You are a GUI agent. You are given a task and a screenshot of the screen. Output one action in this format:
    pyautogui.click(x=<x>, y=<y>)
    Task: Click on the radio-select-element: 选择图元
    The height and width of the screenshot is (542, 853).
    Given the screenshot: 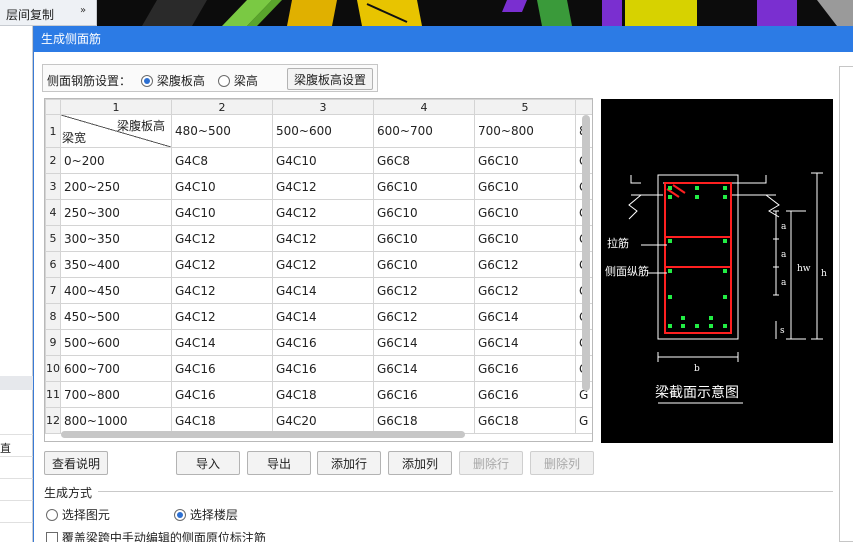 What is the action you would take?
    pyautogui.click(x=78, y=514)
    